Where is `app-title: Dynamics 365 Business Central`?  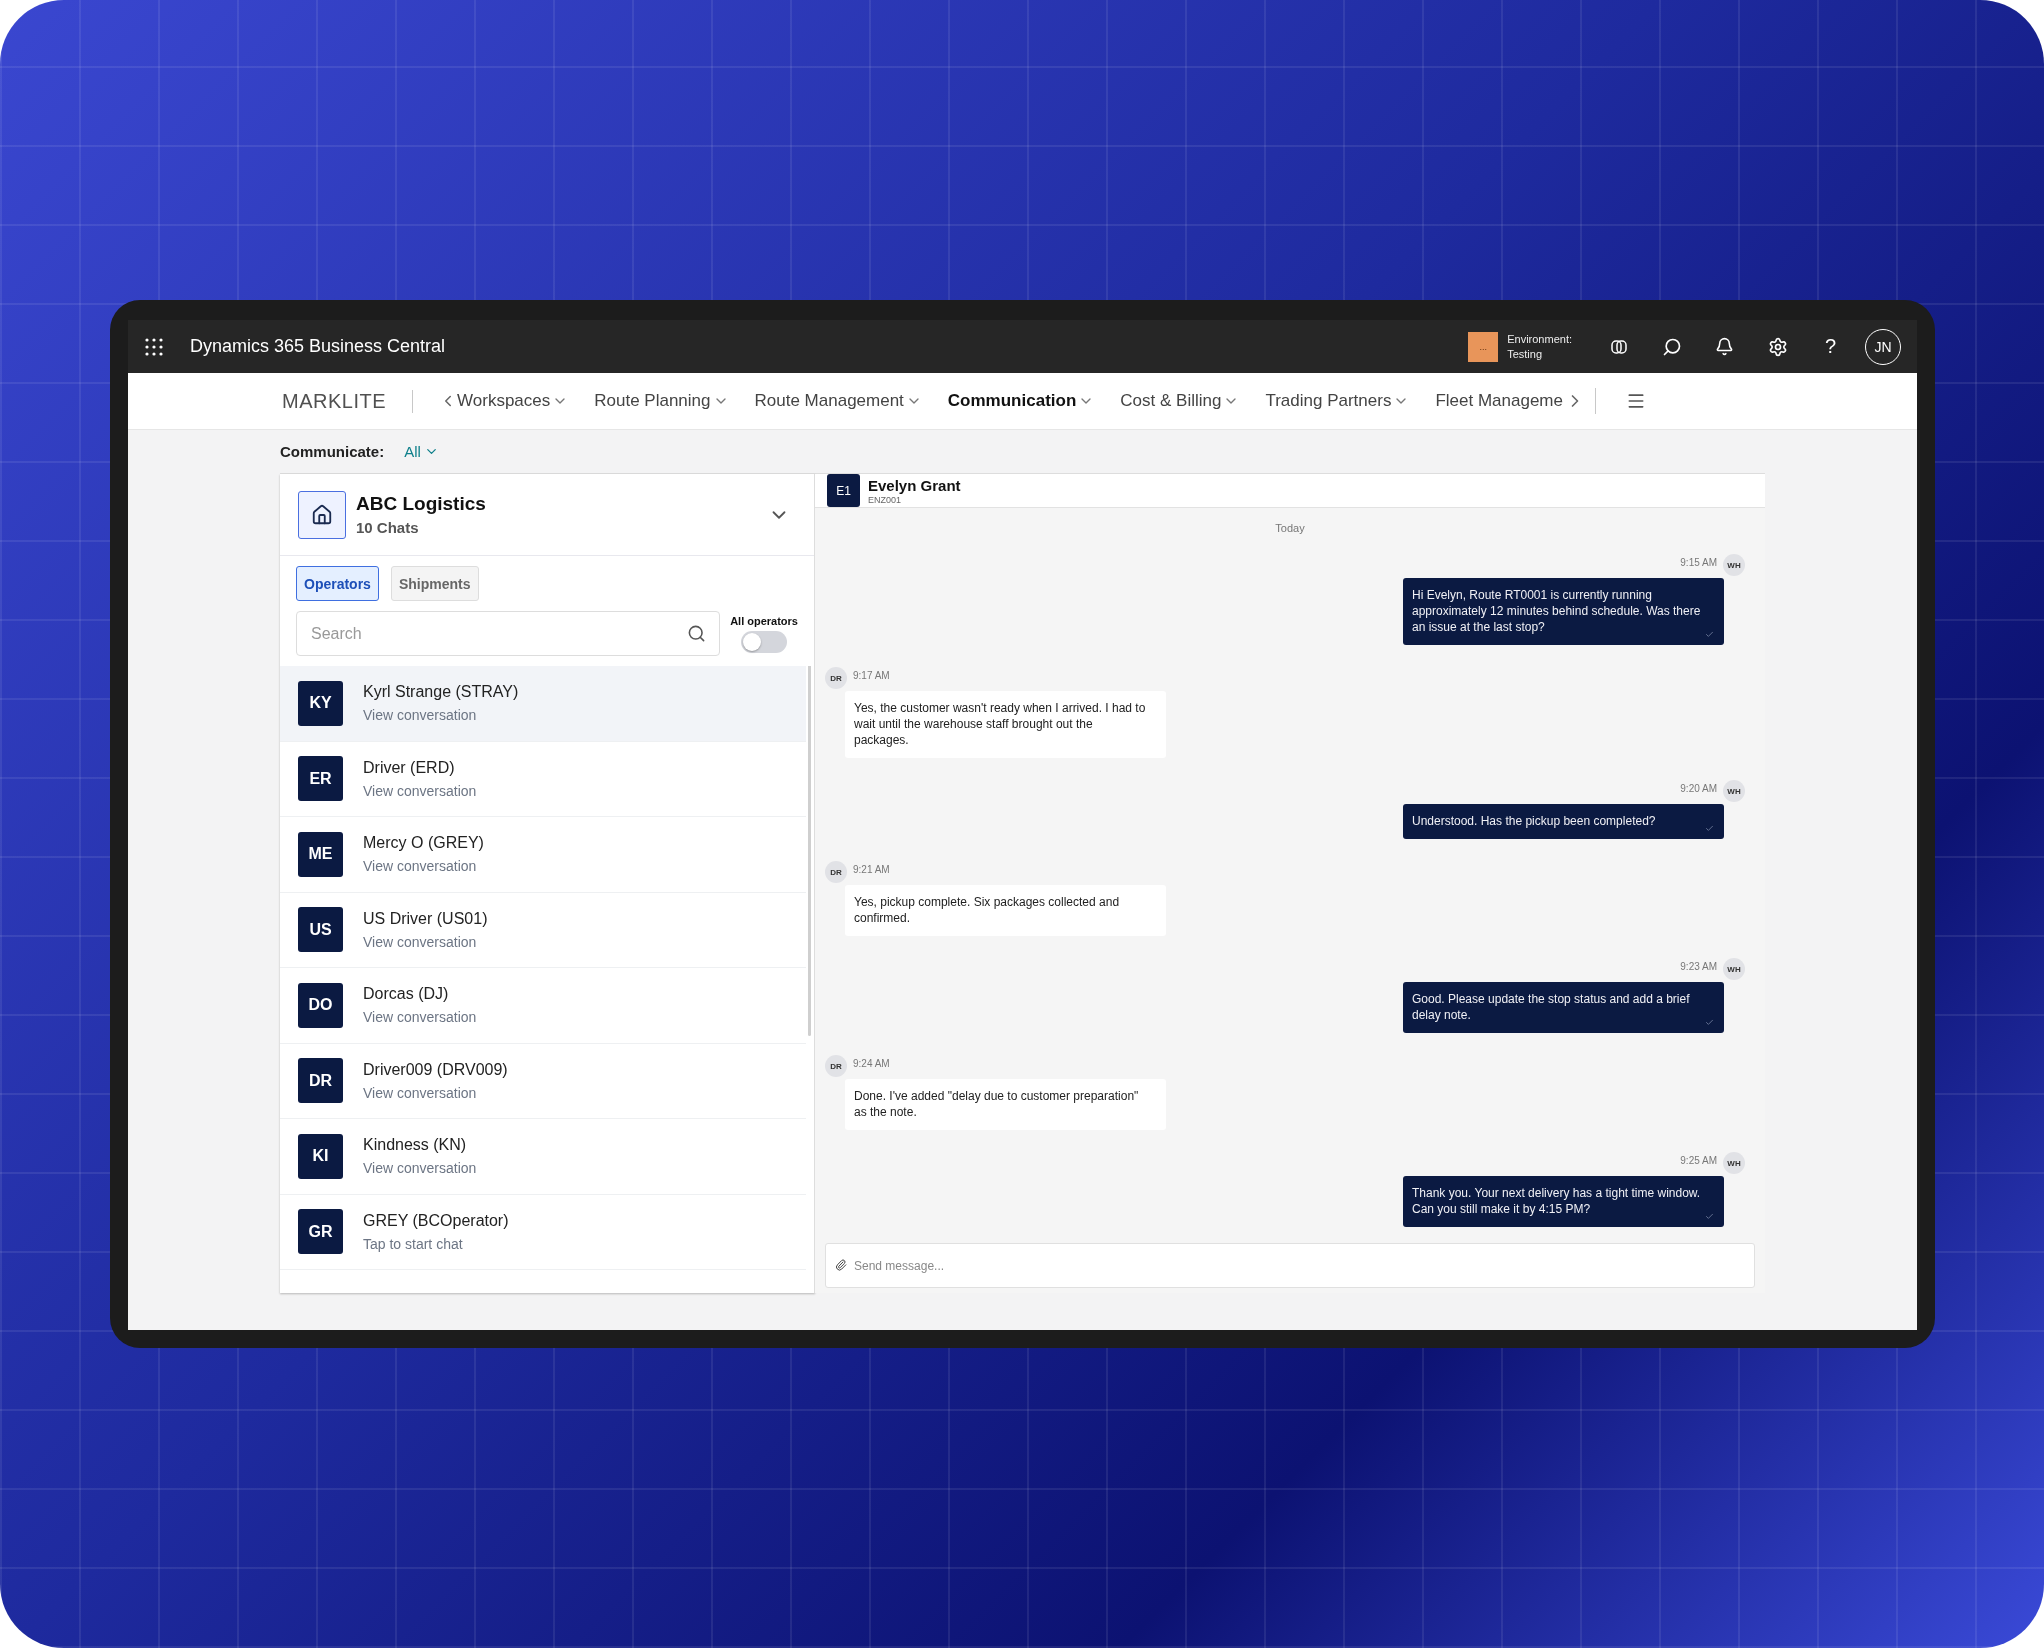 app-title: Dynamics 365 Business Central is located at coordinates (318, 346).